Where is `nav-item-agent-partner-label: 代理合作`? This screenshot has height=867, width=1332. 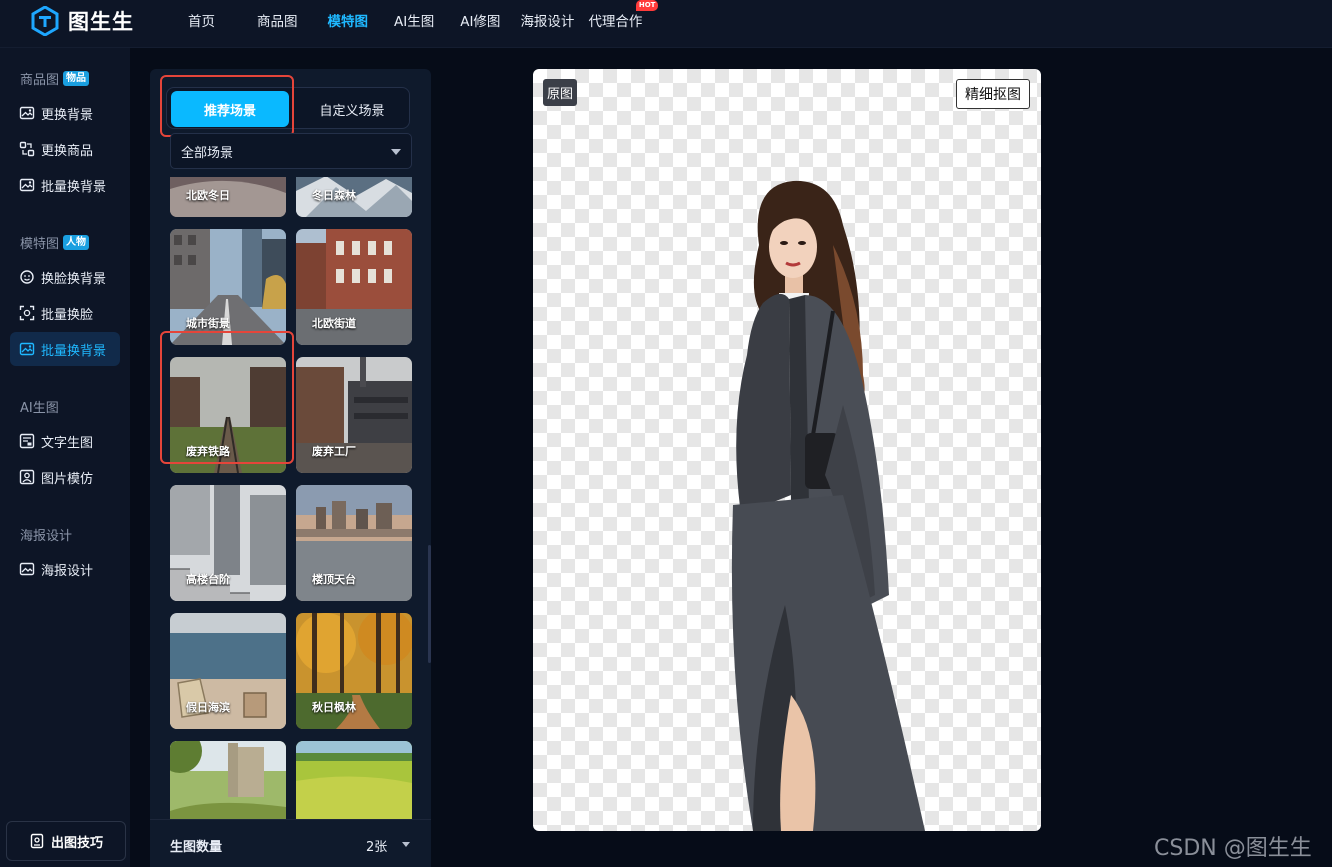 nav-item-agent-partner-label: 代理合作 is located at coordinates (615, 22).